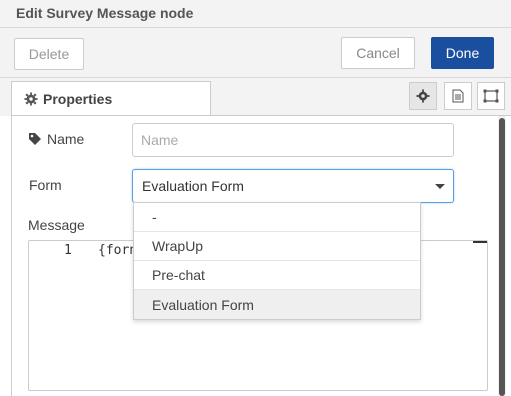 The height and width of the screenshot is (396, 511). What do you see at coordinates (255, 14) in the screenshot?
I see `dialog-titlebar: Edit Survey Message node` at bounding box center [255, 14].